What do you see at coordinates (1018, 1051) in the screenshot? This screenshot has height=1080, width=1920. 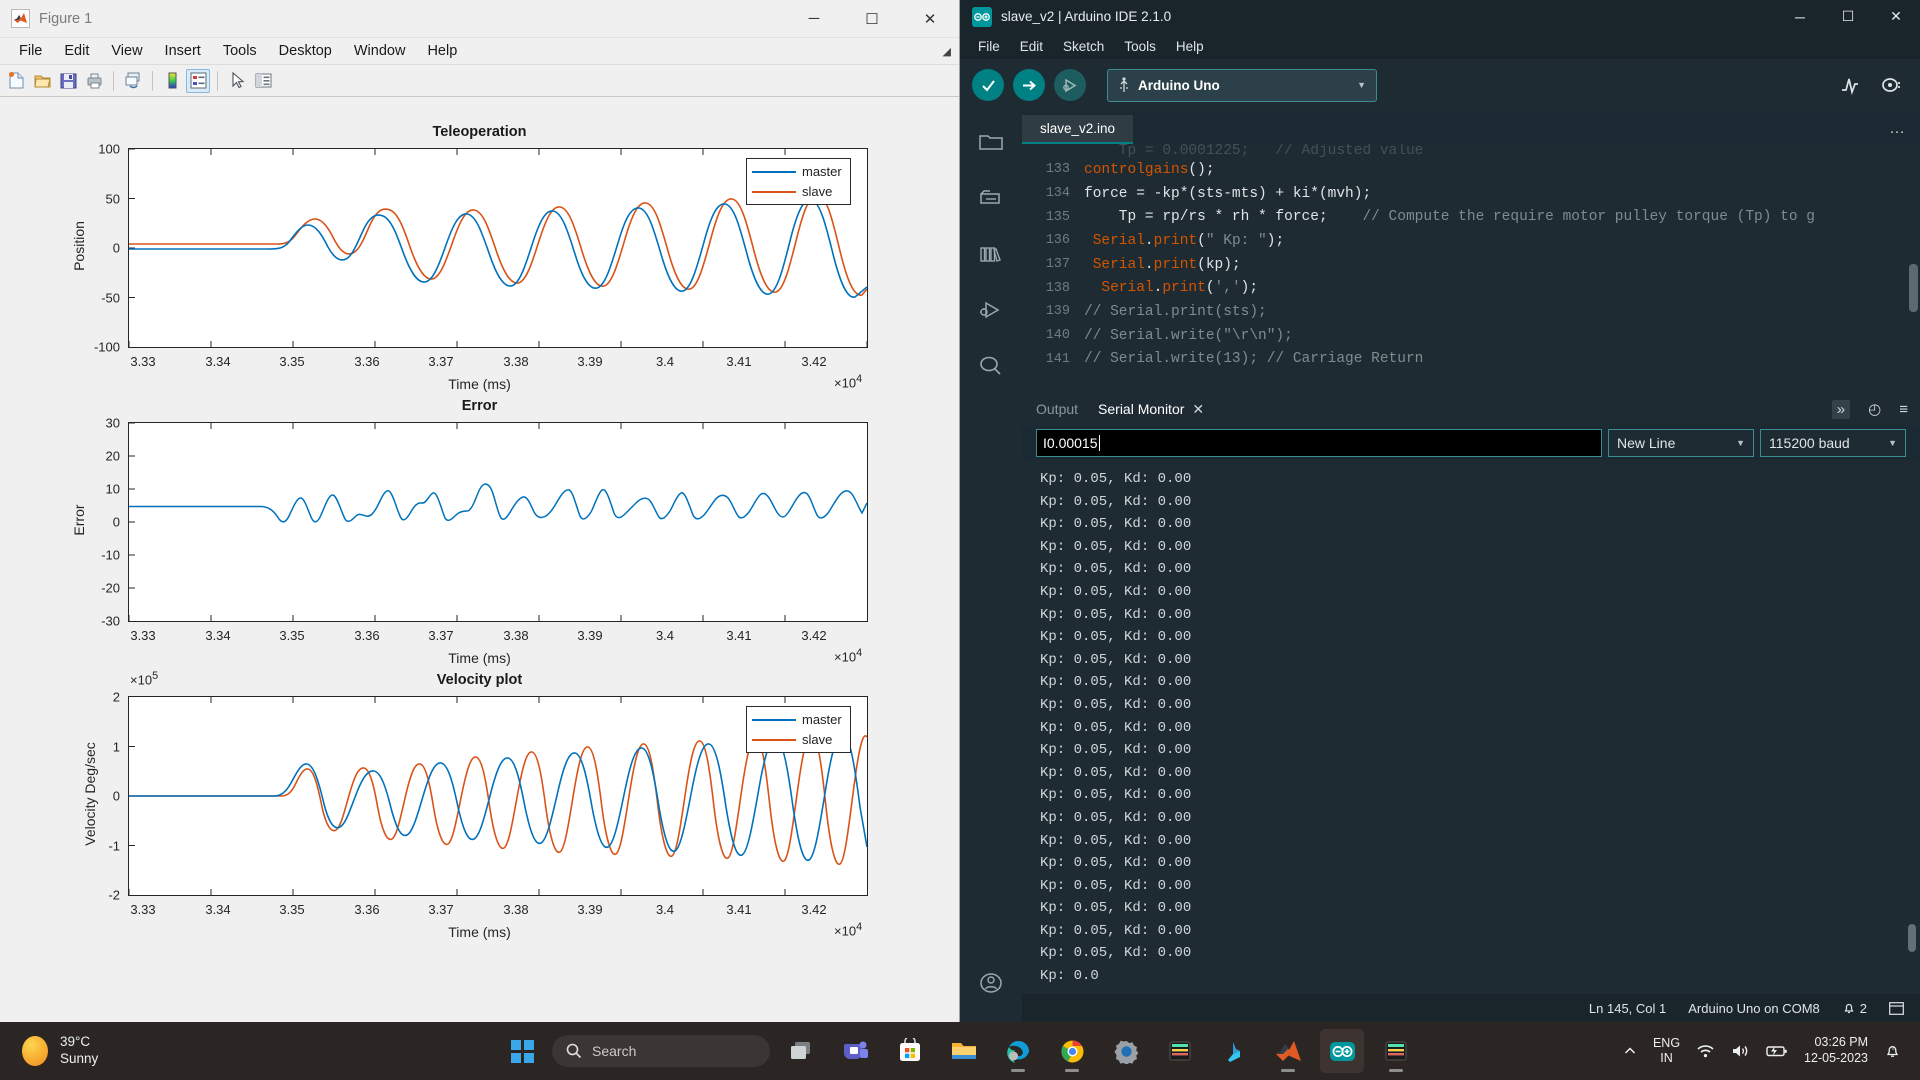 I see `edge-icon` at bounding box center [1018, 1051].